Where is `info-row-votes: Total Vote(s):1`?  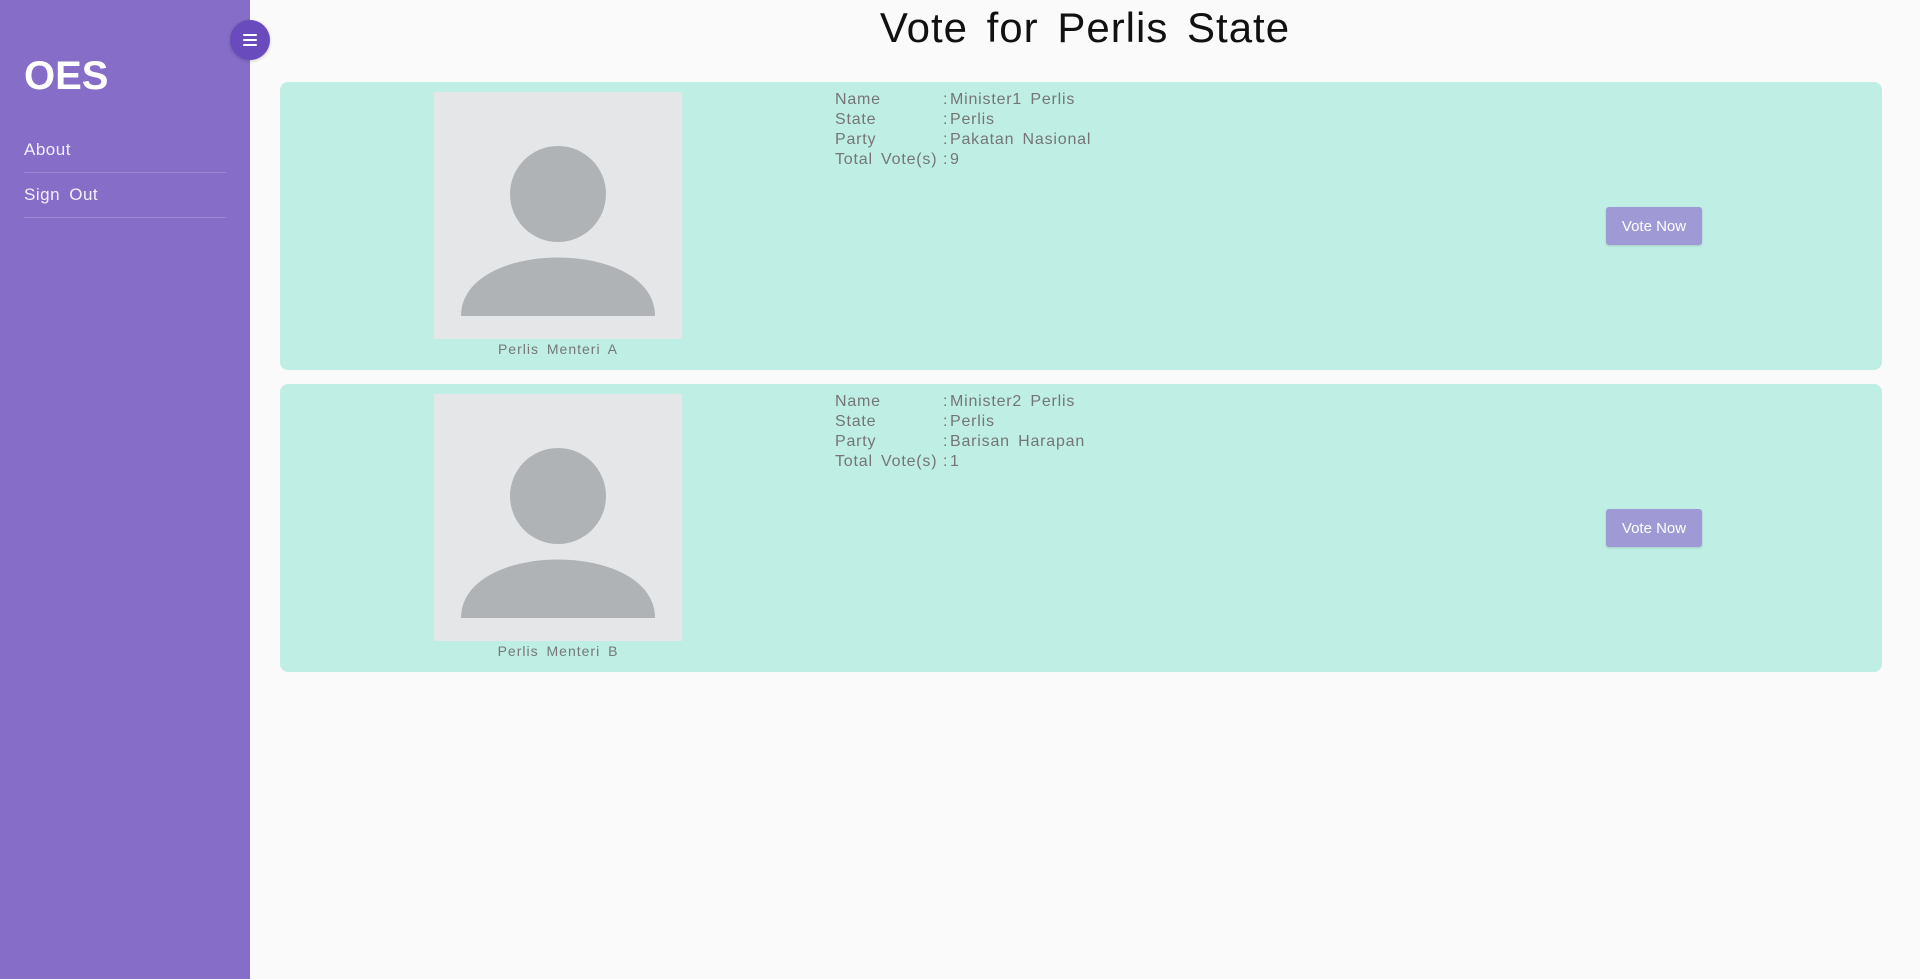 info-row-votes: Total Vote(s):1 is located at coordinates (960, 462).